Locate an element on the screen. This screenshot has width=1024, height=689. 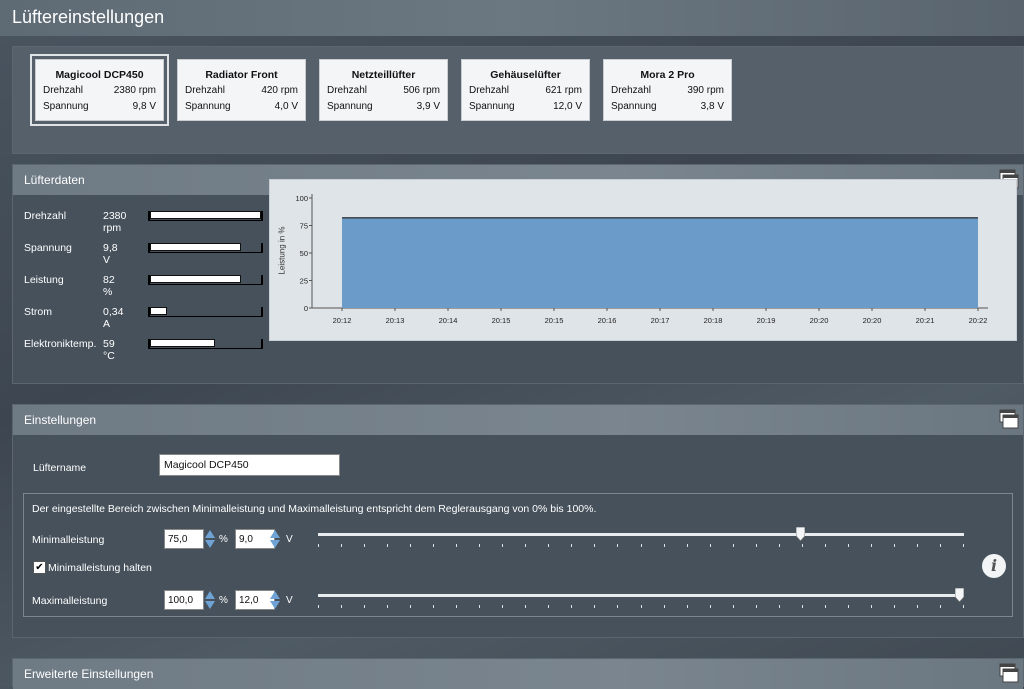
max-percent-input is located at coordinates (184, 600).